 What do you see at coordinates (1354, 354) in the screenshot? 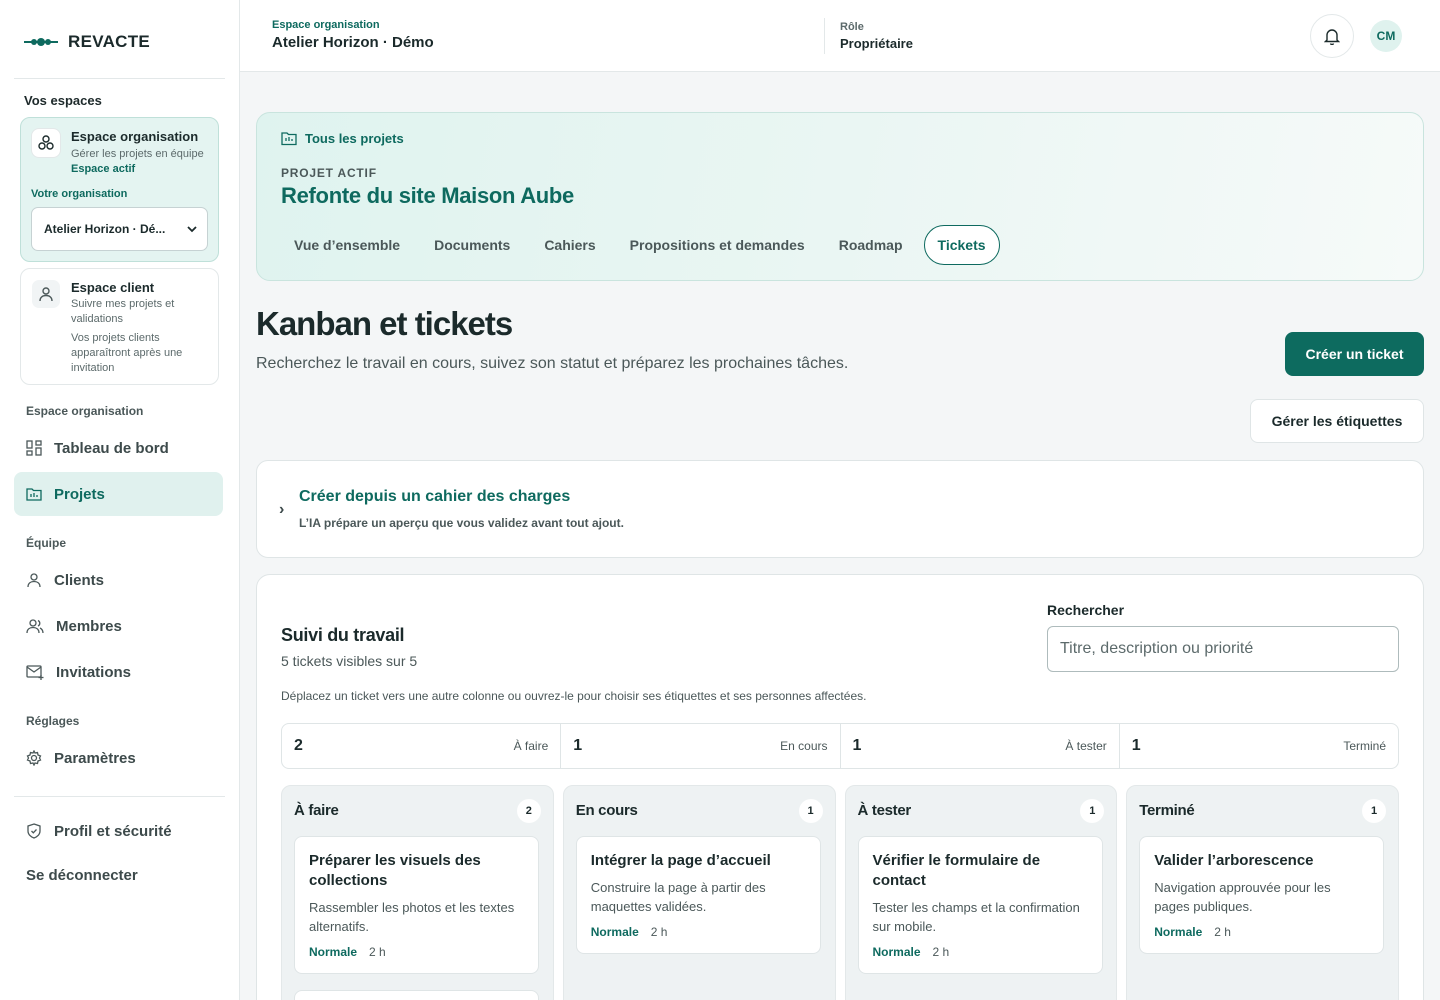
I see `create-ticket-button: Créer un ticket` at bounding box center [1354, 354].